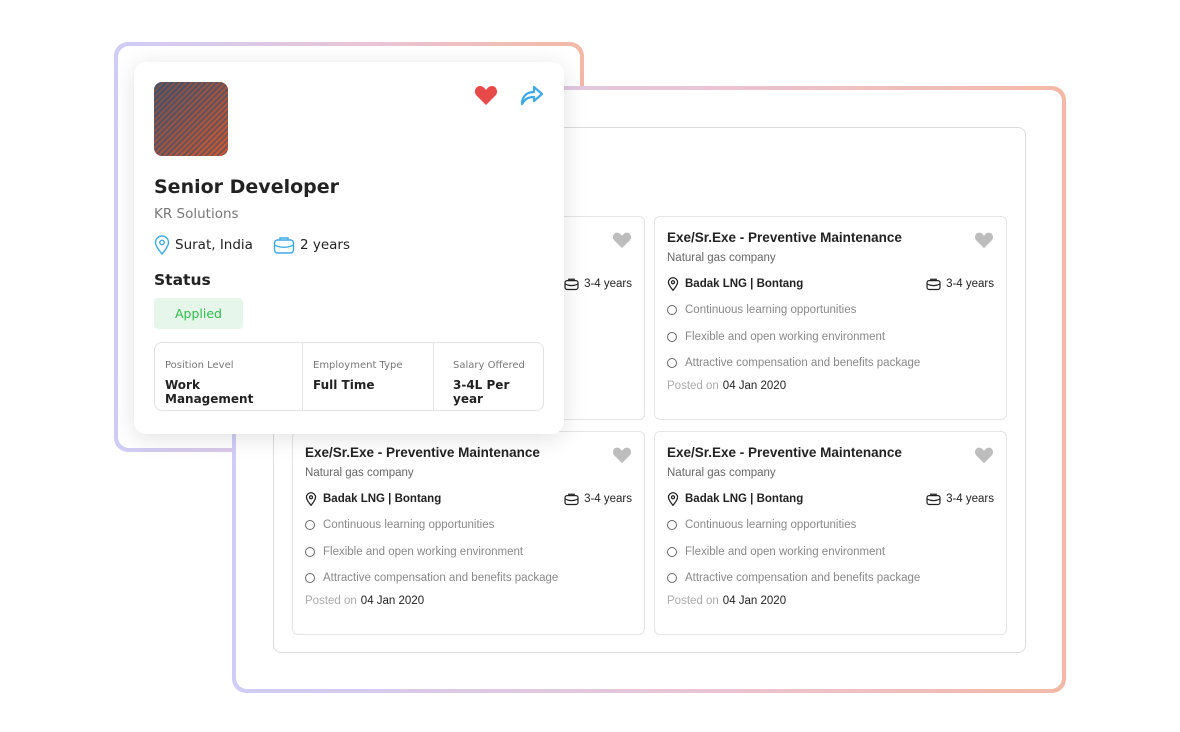 Image resolution: width=1180 pixels, height=732 pixels. Describe the element at coordinates (214, 245) in the screenshot. I see `location: Surat, India` at that location.